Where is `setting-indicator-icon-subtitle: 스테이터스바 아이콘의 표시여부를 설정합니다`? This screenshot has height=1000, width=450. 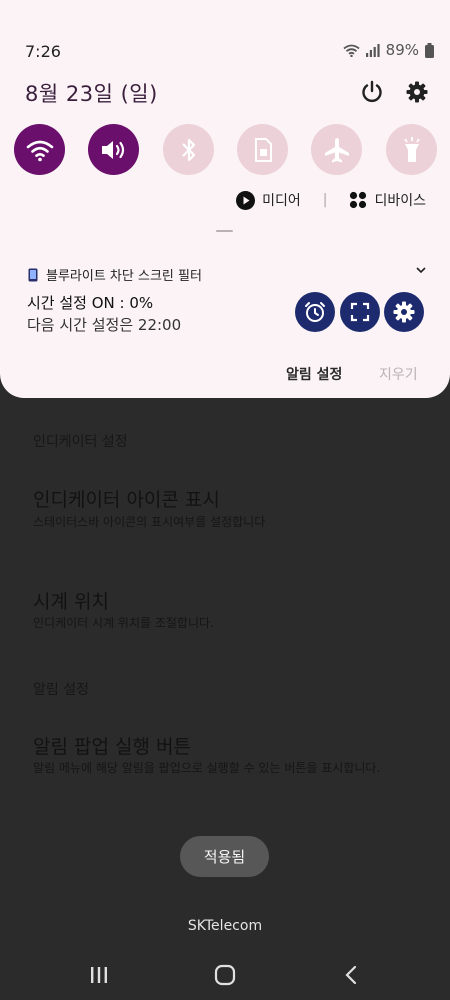
setting-indicator-icon-subtitle: 스테이터스바 아이콘의 표시여부를 설정합니다 is located at coordinates (149, 522).